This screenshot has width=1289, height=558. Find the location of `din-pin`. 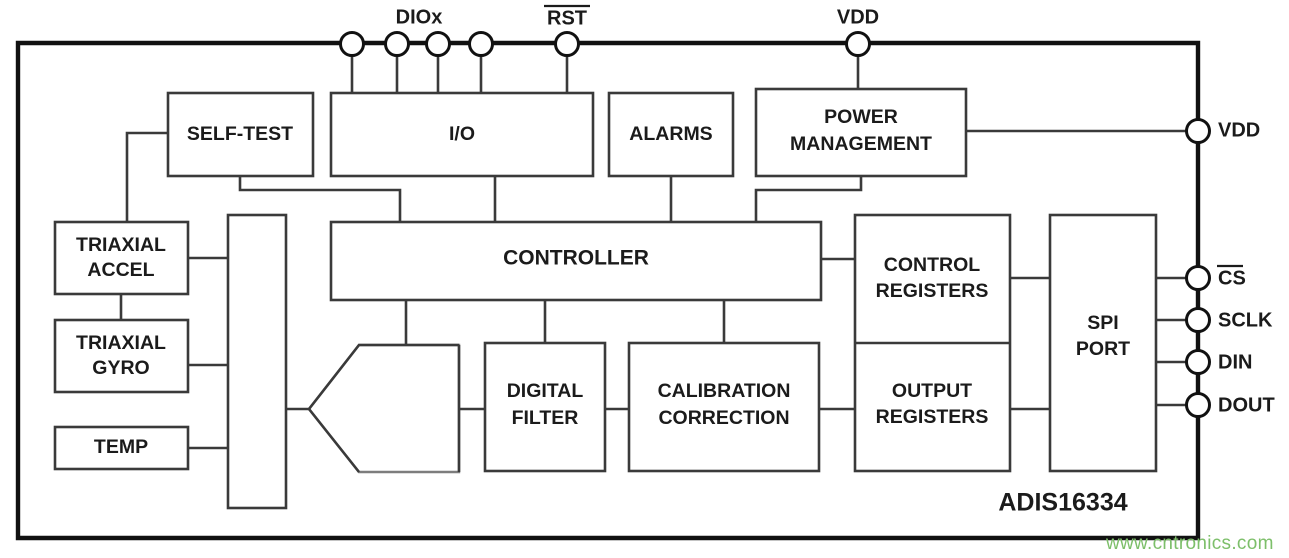

din-pin is located at coordinates (1198, 362).